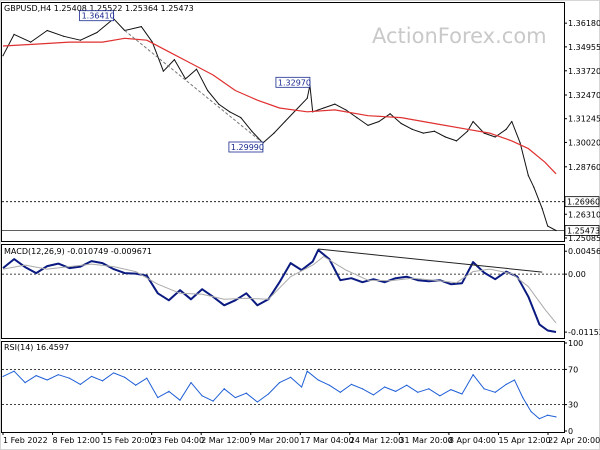 This screenshot has height=450, width=600. I want to click on time-tick-label: 17 Mar 04:00, so click(326, 440).